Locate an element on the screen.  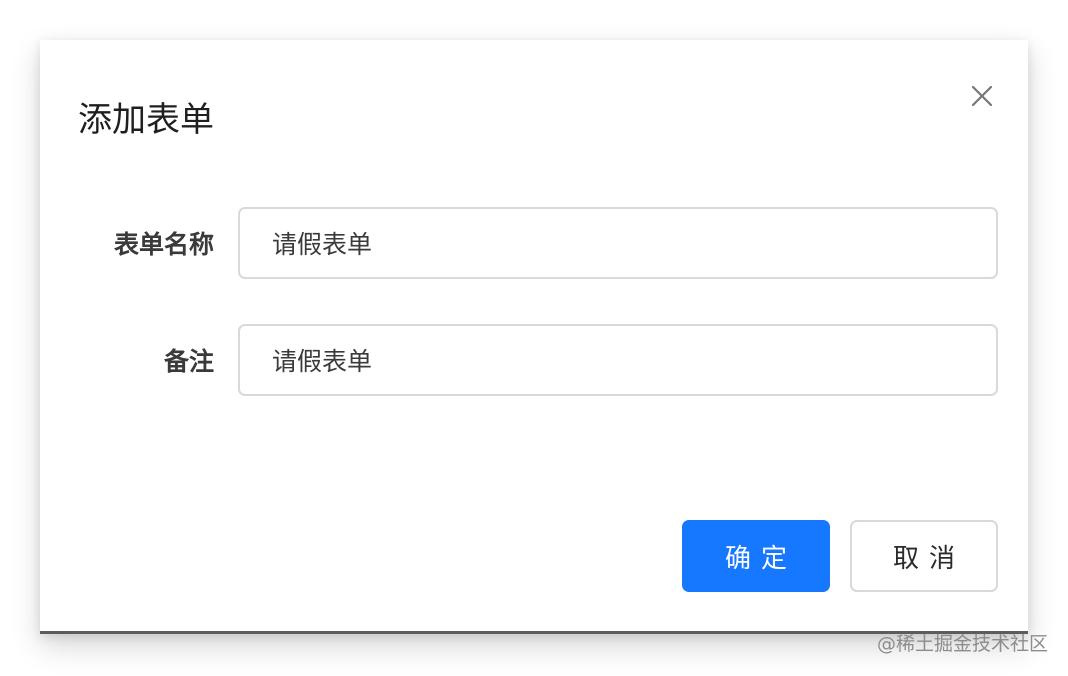
dialog-title: 添加表单 is located at coordinates (146, 120).